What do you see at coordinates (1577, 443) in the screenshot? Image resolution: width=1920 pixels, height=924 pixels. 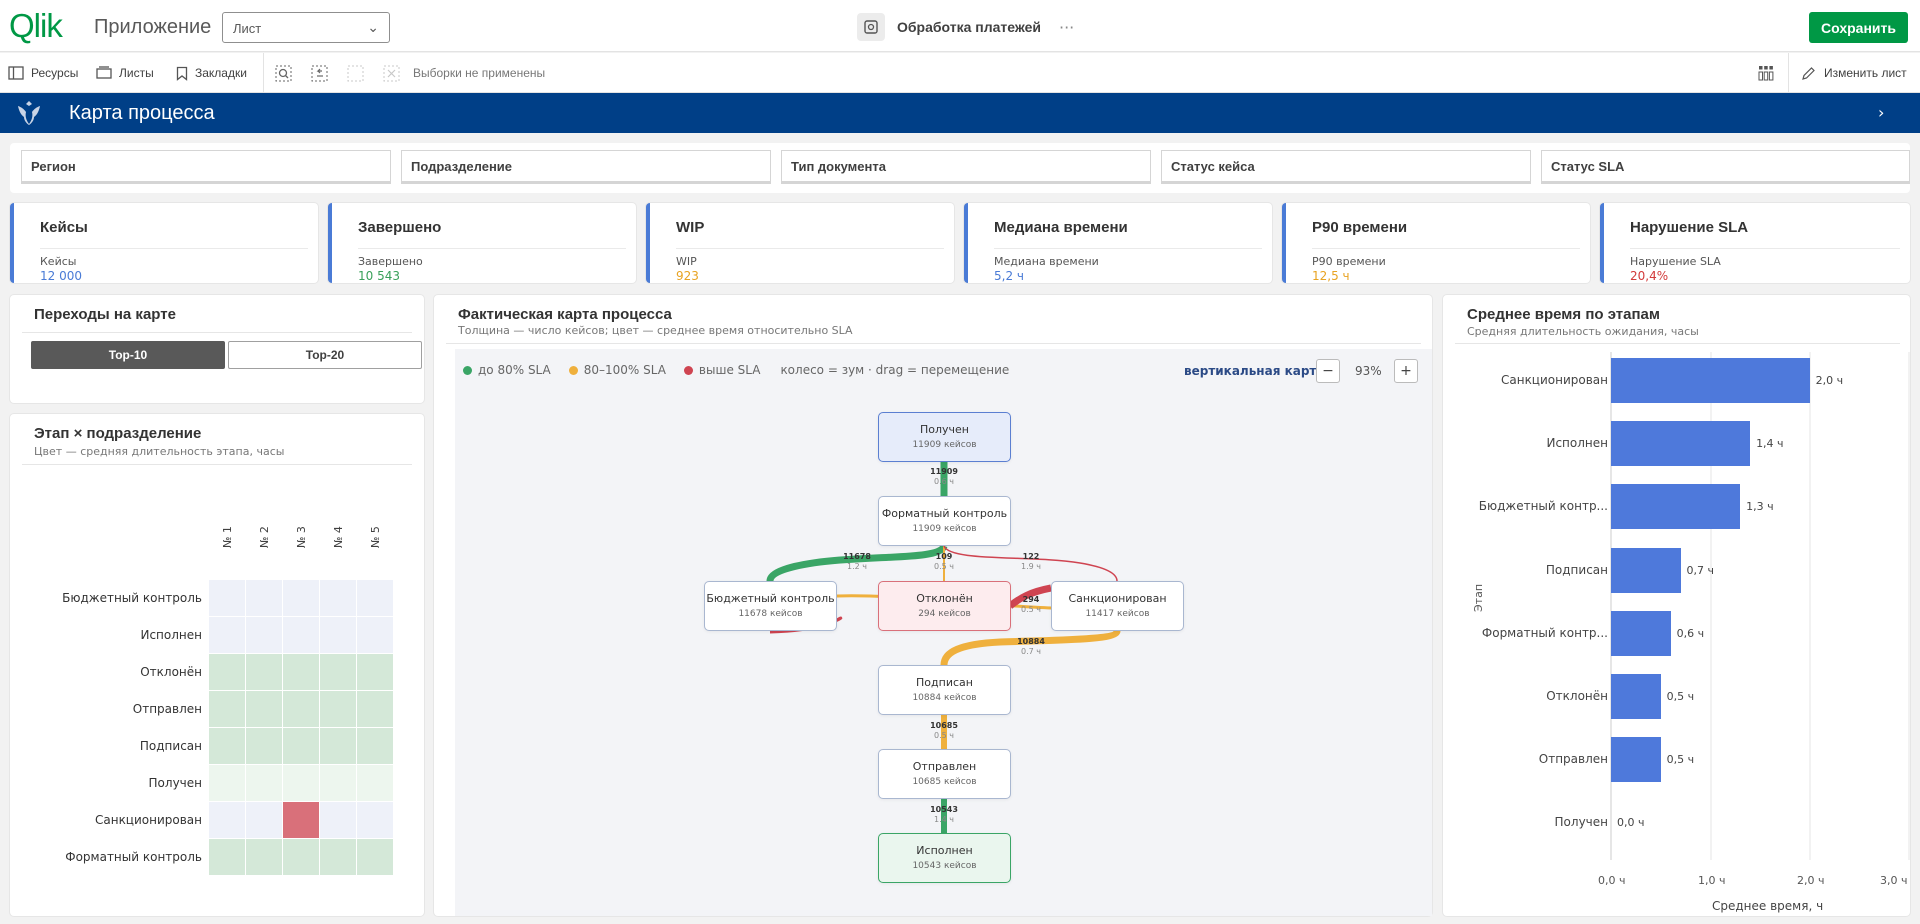 I see `bar-category-label: Исполнен` at bounding box center [1577, 443].